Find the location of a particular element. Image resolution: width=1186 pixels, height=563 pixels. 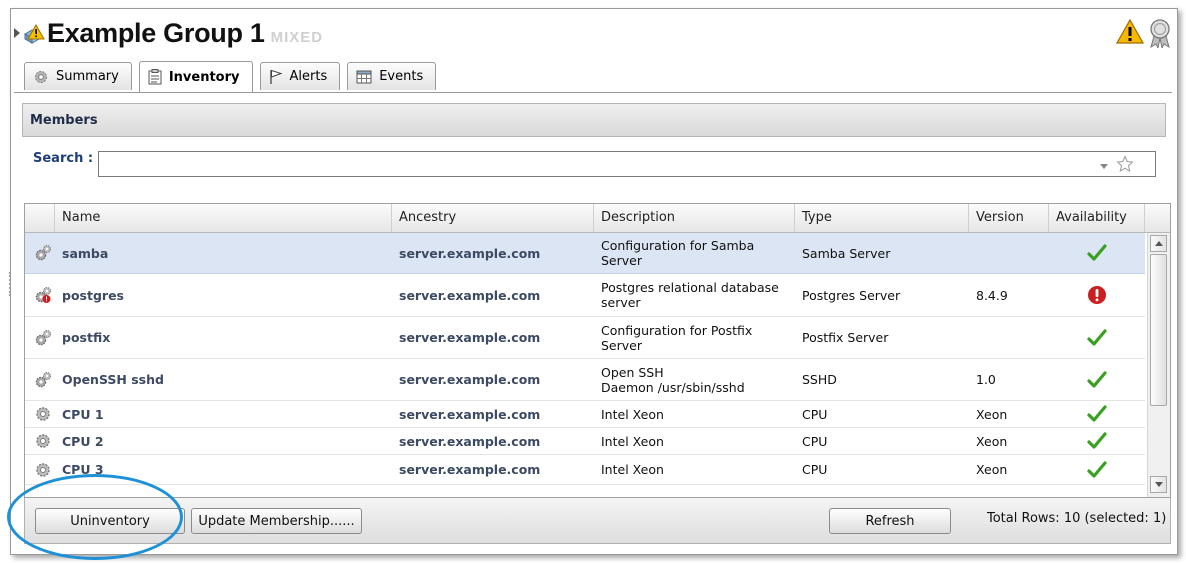

resource-name: postgres is located at coordinates (223, 295).